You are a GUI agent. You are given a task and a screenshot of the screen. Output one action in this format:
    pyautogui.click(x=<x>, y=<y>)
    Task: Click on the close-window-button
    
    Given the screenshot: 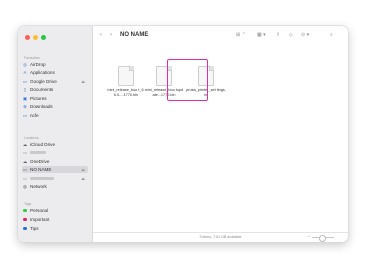 What is the action you would take?
    pyautogui.click(x=27, y=37)
    